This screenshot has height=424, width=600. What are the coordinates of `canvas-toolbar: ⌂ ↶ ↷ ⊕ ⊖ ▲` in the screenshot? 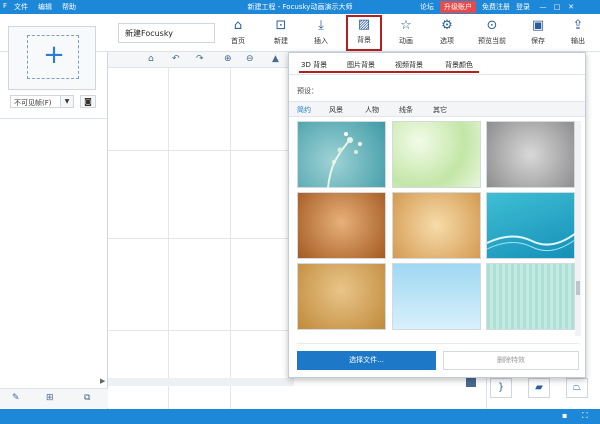 It's located at (201, 60).